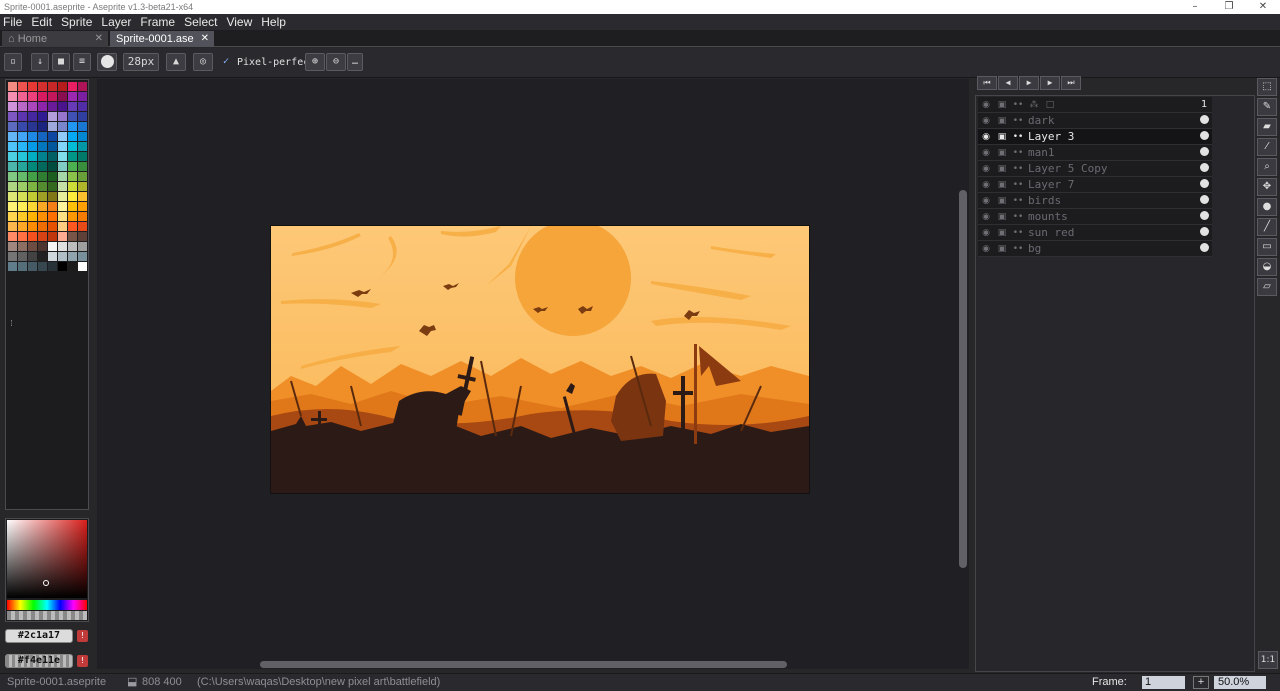  What do you see at coordinates (40, 62) in the screenshot?
I see `arrow-down-icon: ↓` at bounding box center [40, 62].